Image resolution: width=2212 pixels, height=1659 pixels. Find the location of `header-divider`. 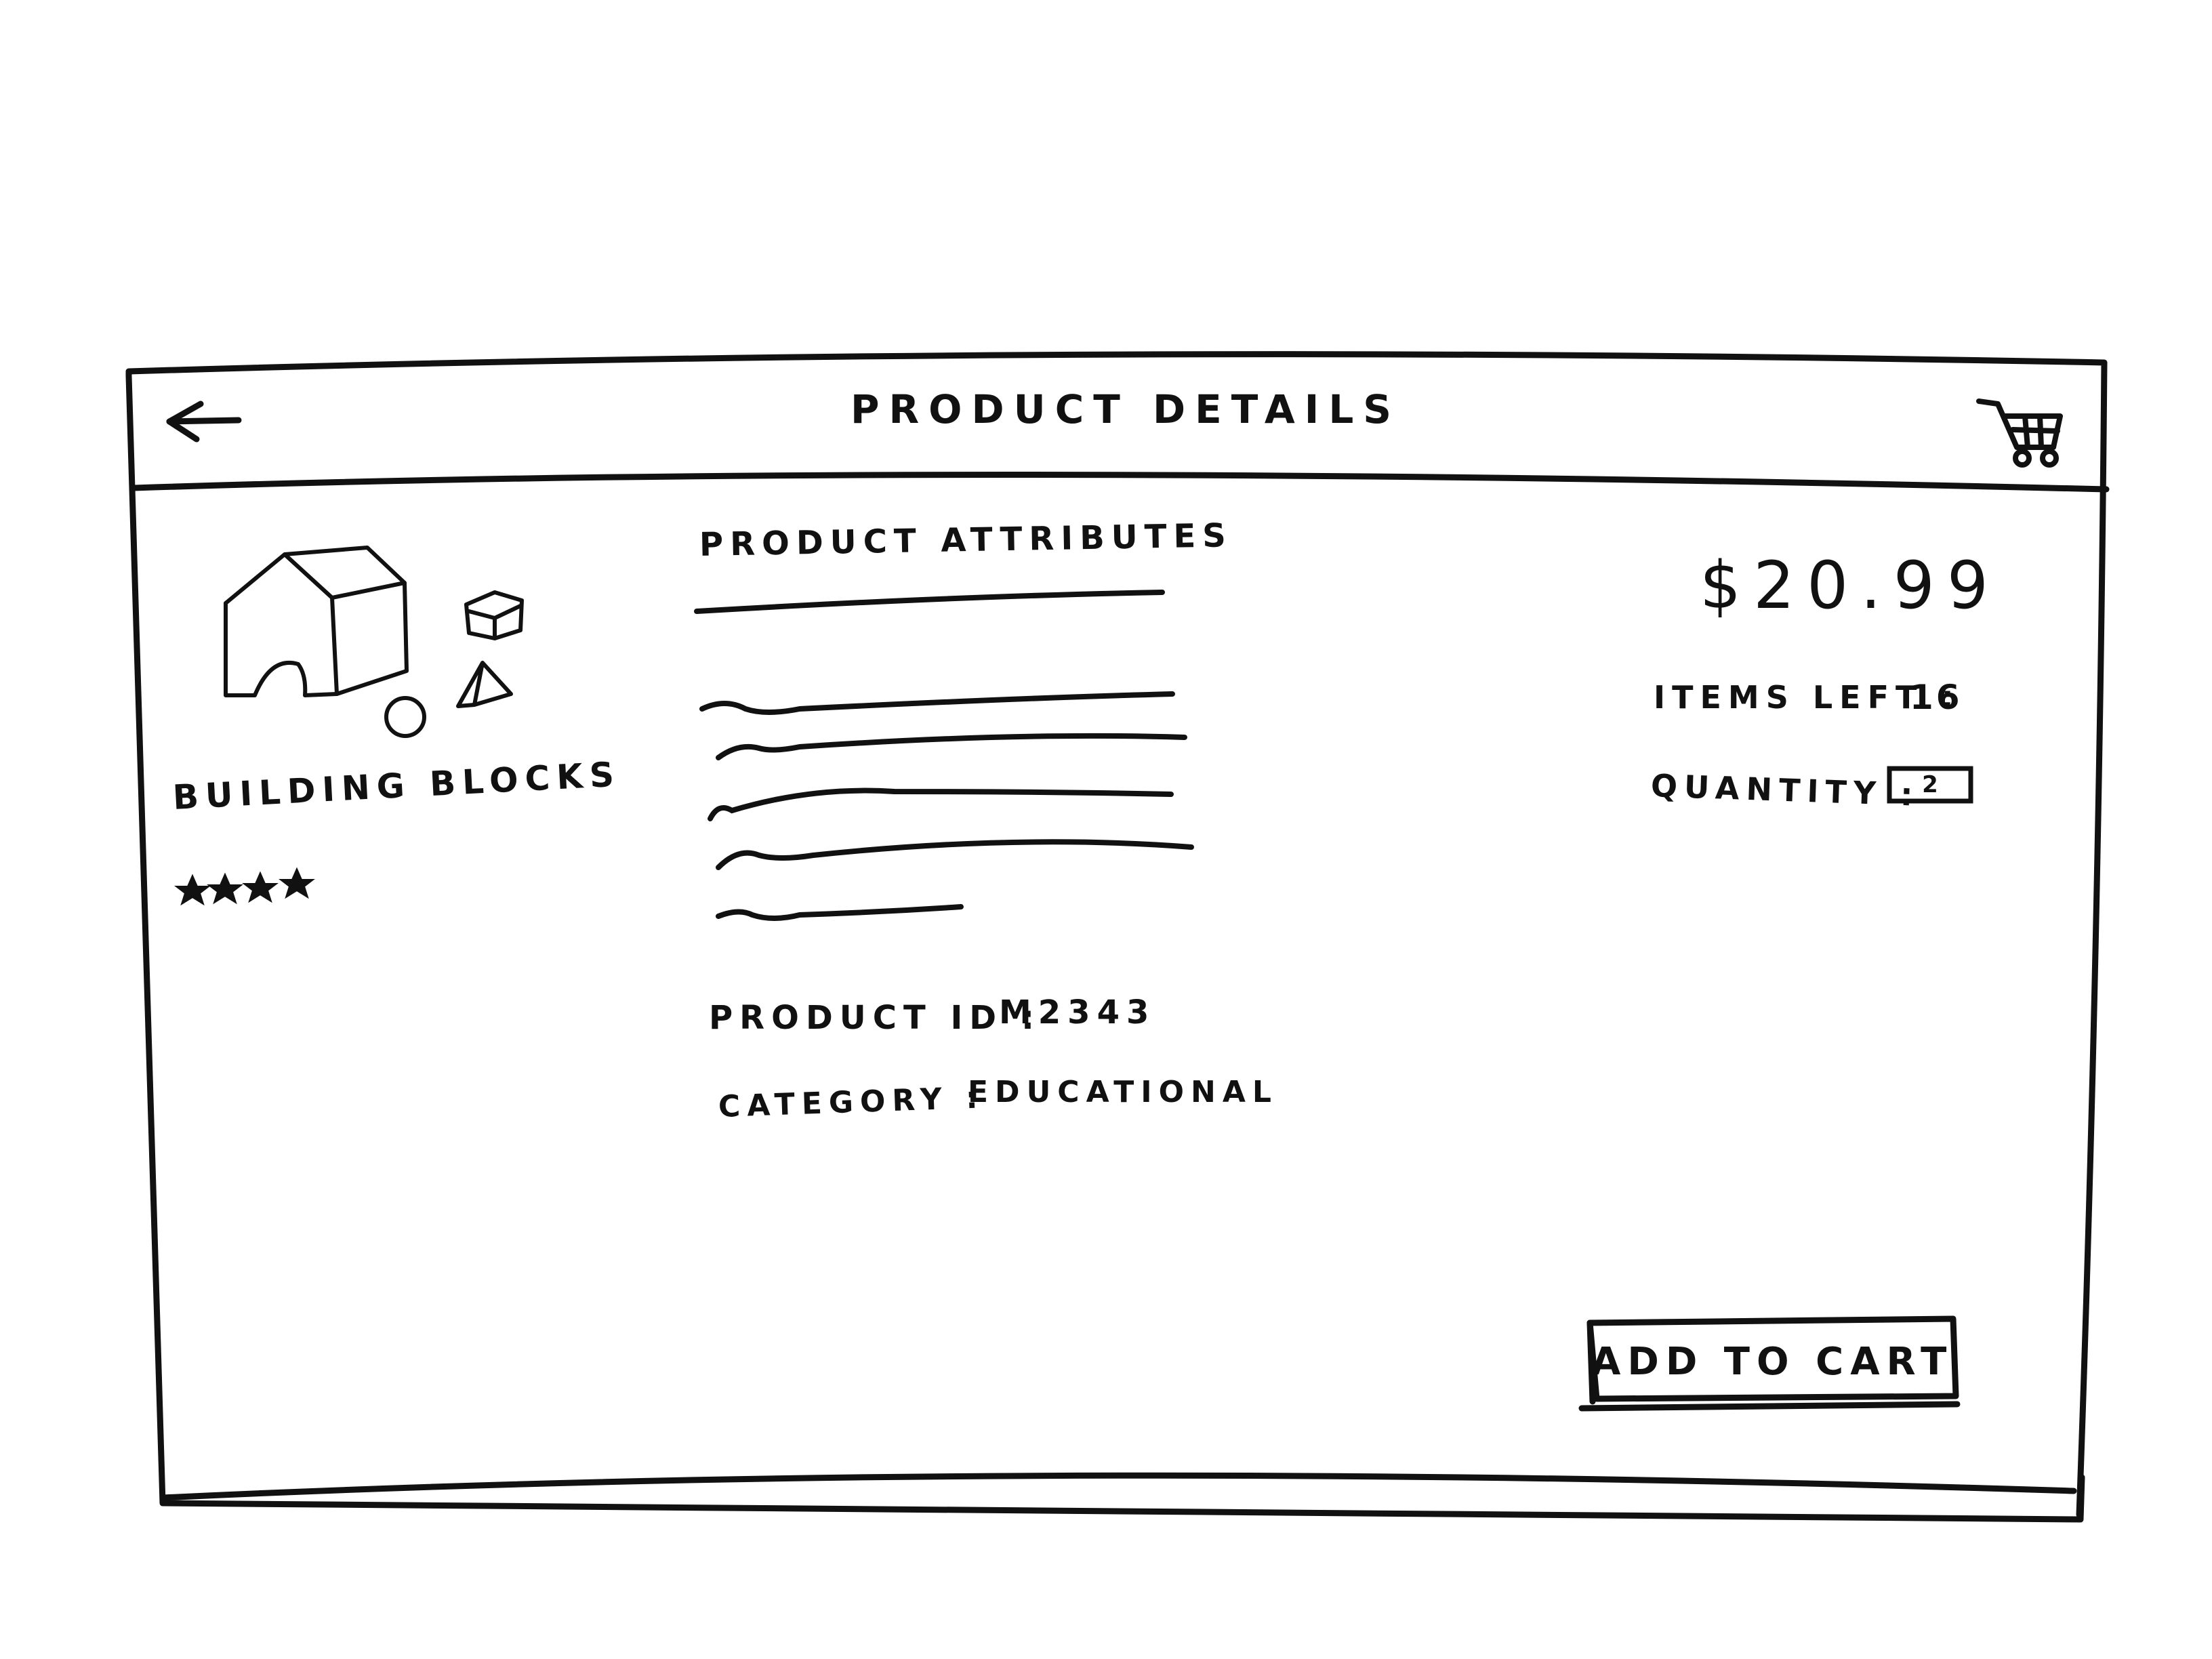

header-divider is located at coordinates (1120, 482).